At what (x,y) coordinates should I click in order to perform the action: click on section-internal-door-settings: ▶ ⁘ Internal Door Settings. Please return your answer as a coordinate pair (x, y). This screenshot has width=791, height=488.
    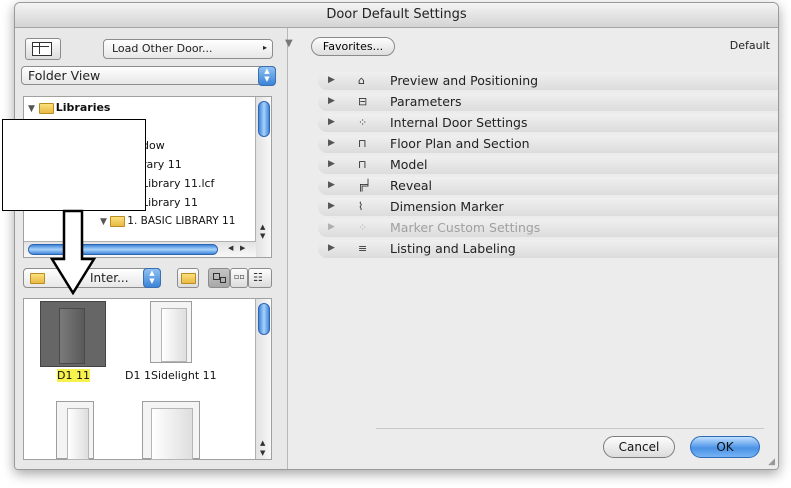
    Looking at the image, I should click on (548, 123).